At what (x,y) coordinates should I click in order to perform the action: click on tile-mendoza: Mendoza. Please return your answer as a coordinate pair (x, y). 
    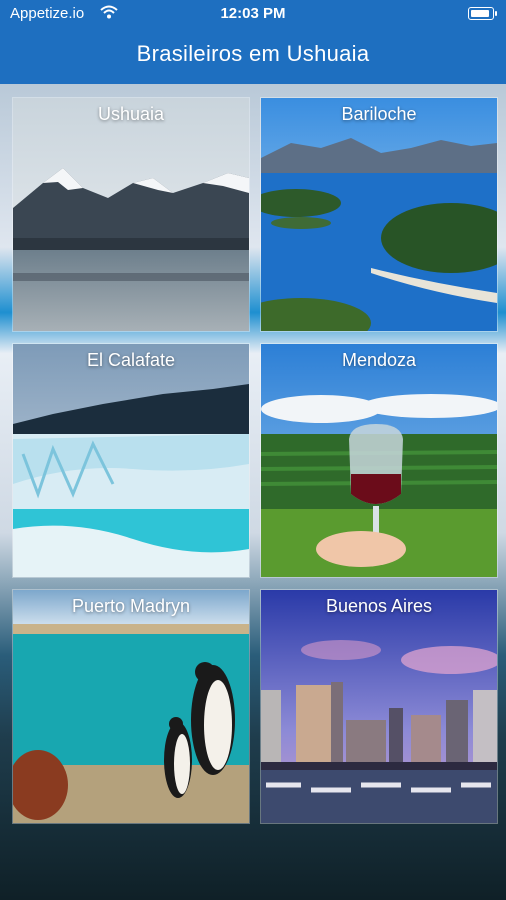
    Looking at the image, I should click on (379, 460).